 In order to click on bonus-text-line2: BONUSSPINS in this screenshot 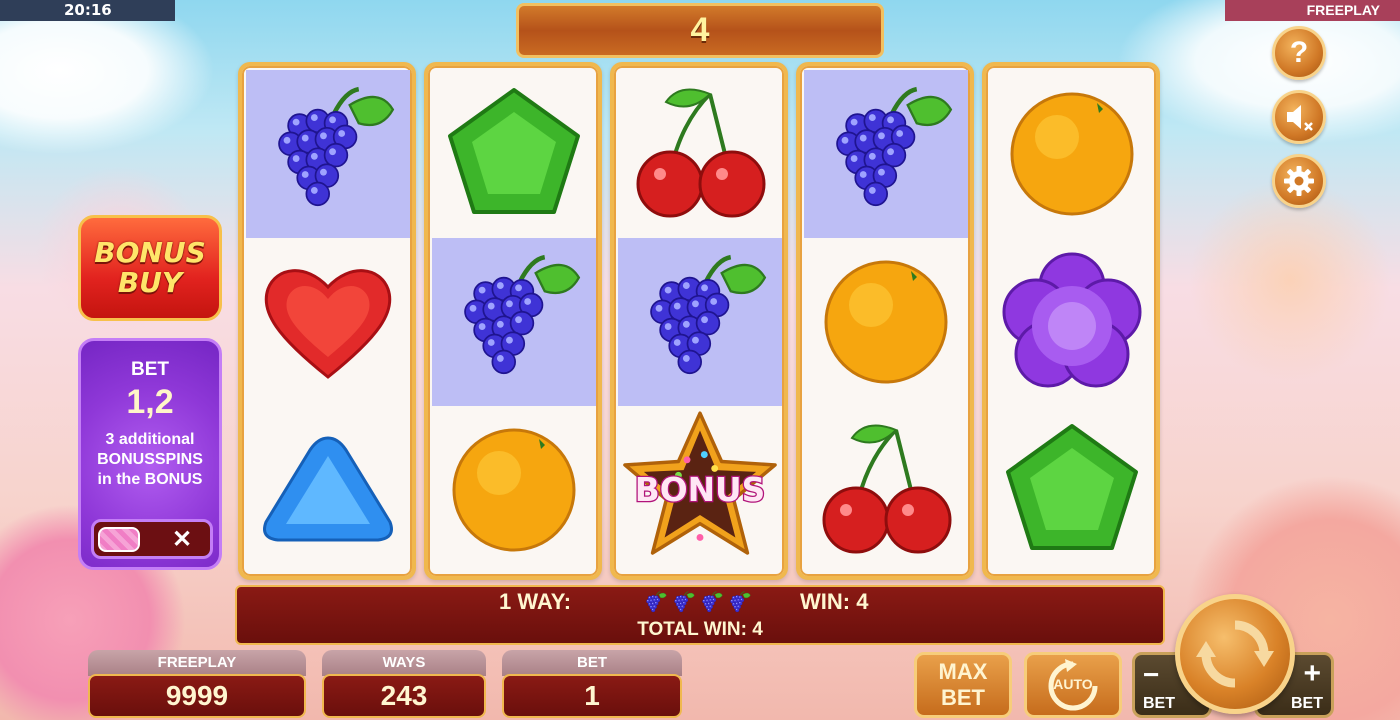, I will do `click(150, 459)`.